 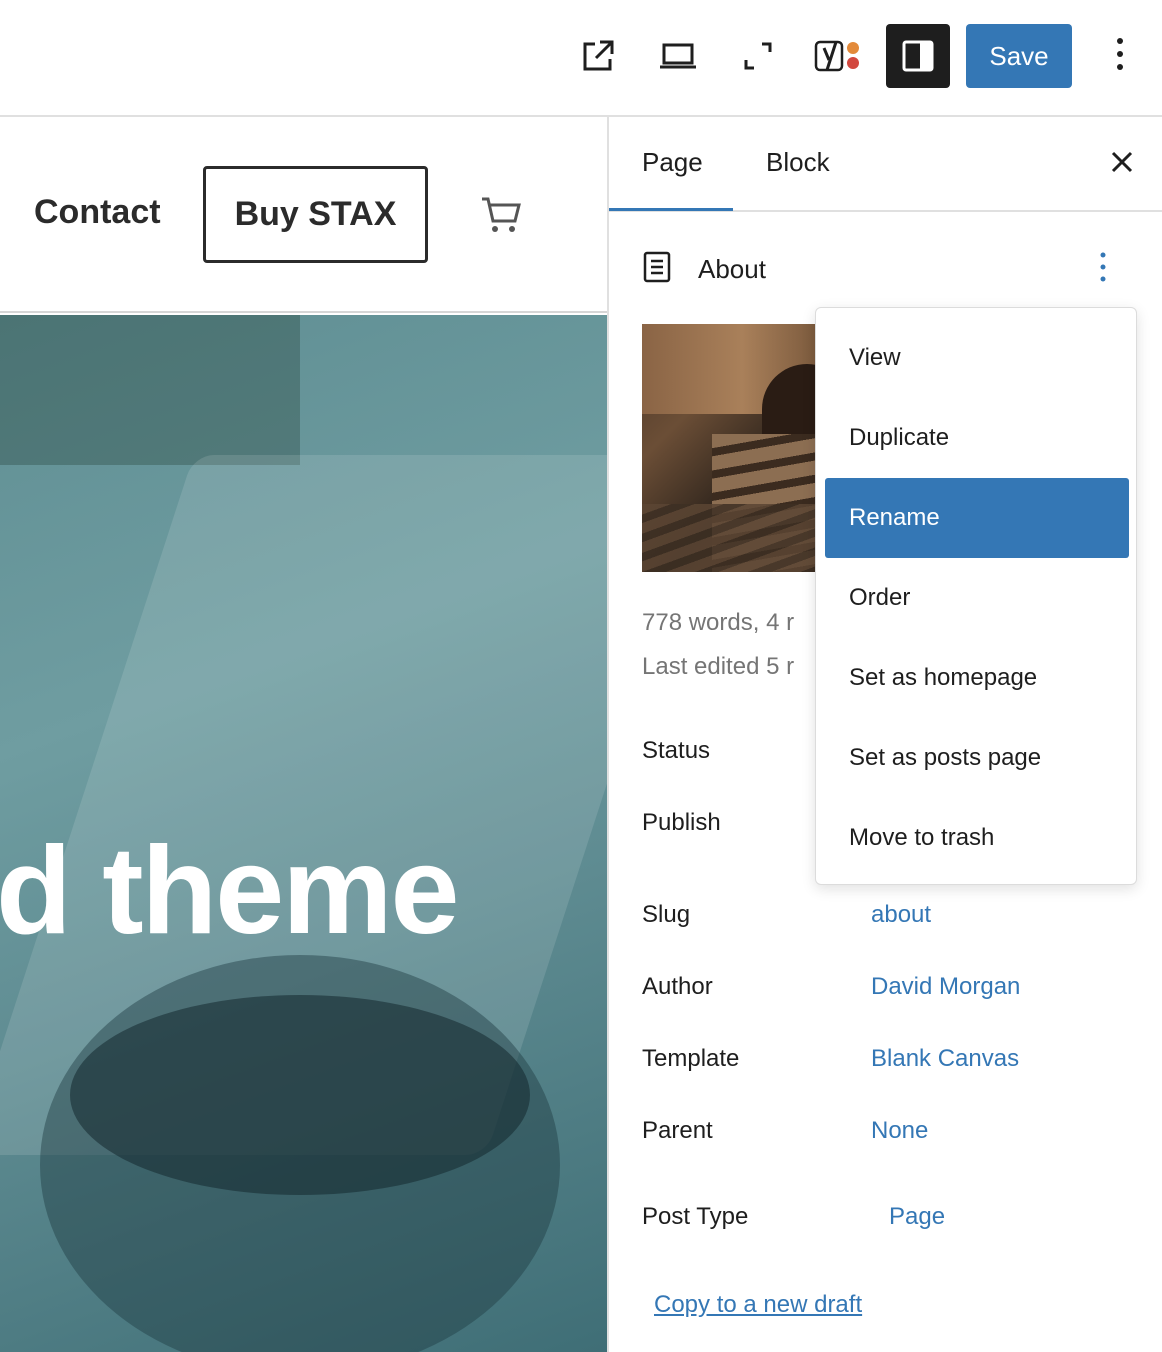 What do you see at coordinates (977, 438) in the screenshot?
I see `menu-item-duplicate: Duplicate` at bounding box center [977, 438].